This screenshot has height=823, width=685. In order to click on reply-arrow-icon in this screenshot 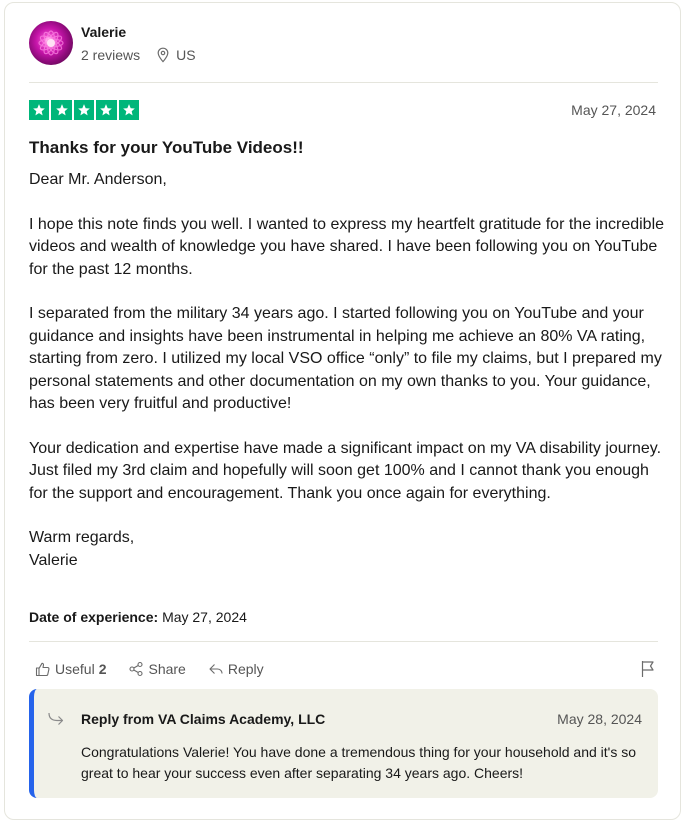, I will do `click(56, 718)`.